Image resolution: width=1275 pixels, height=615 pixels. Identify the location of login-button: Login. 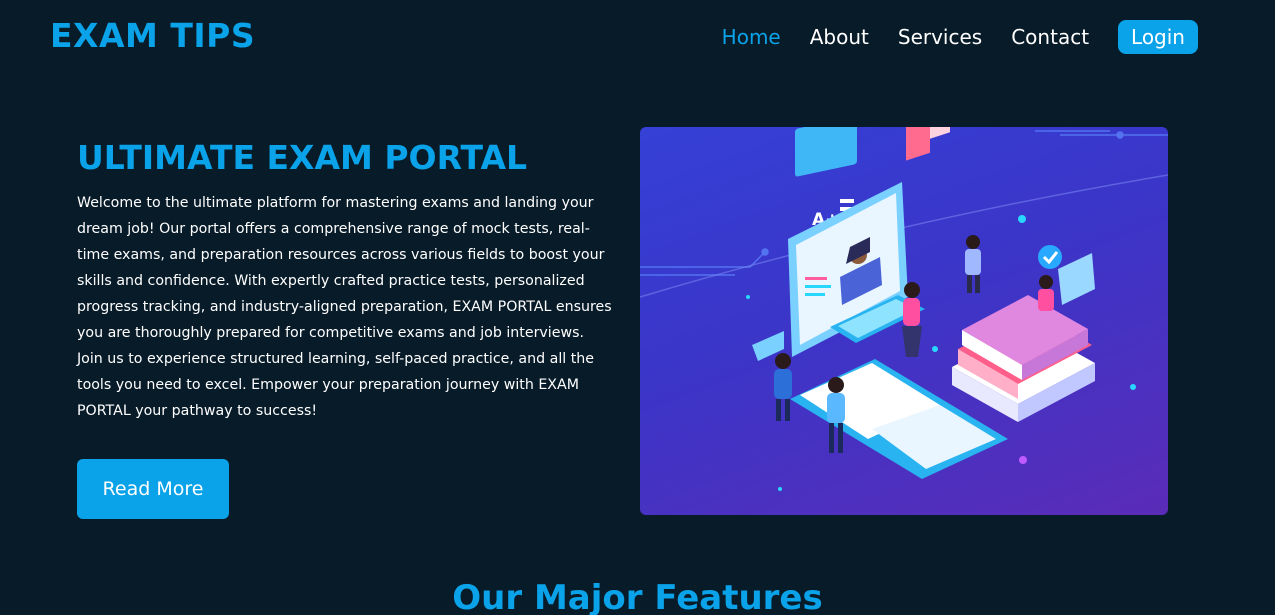
(1158, 37).